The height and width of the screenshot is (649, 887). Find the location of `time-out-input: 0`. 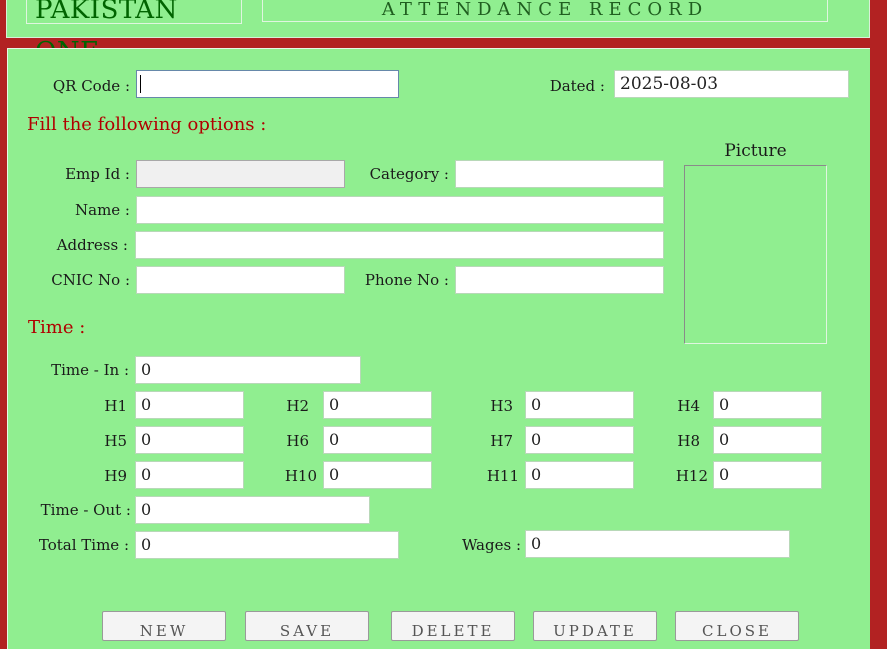

time-out-input: 0 is located at coordinates (252, 510).